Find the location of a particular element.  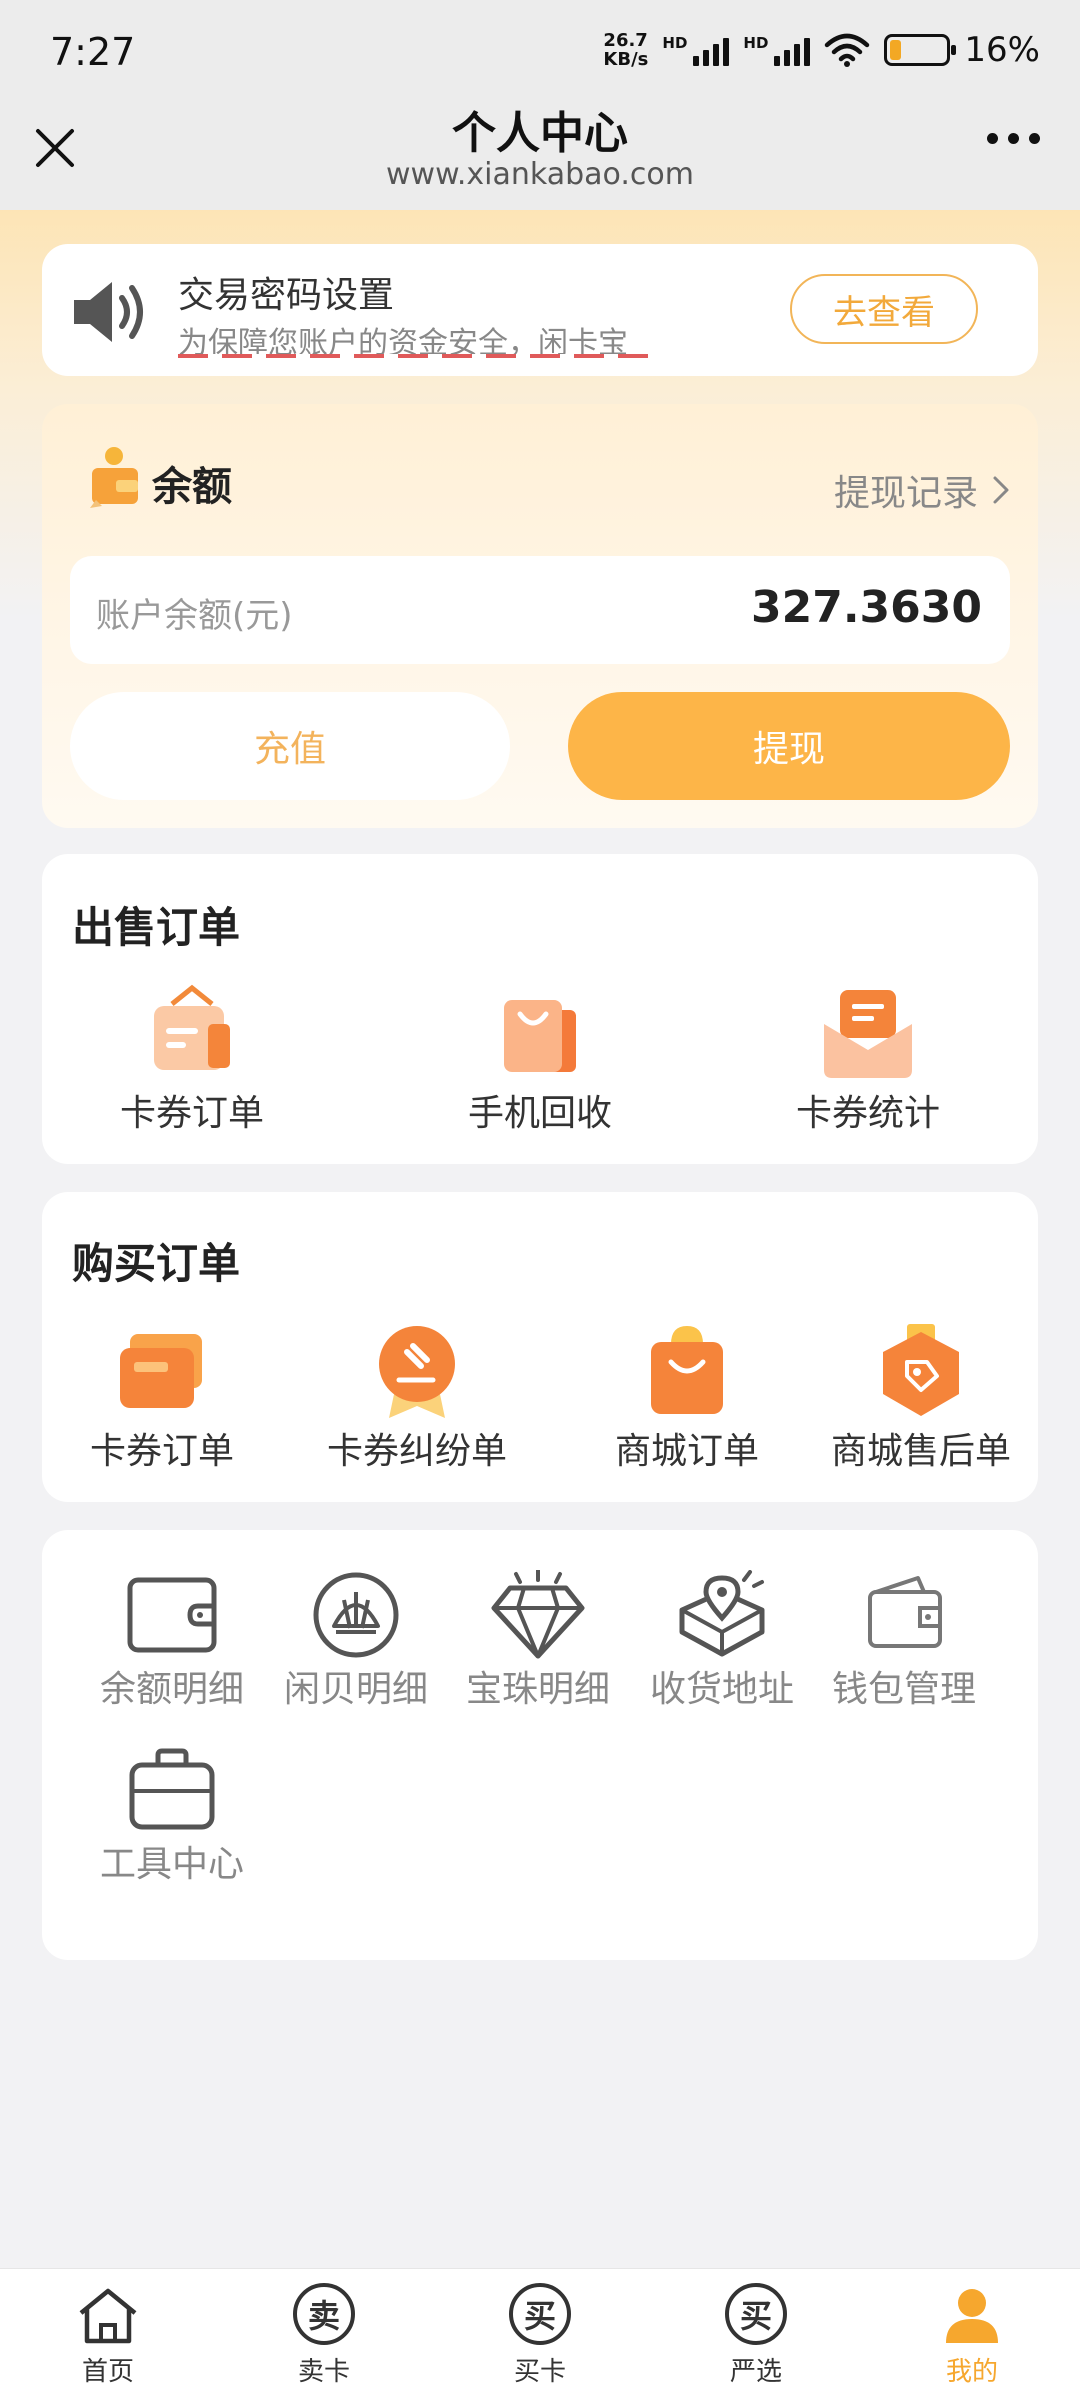

notice-title: 交易密码设置 is located at coordinates (286, 295).